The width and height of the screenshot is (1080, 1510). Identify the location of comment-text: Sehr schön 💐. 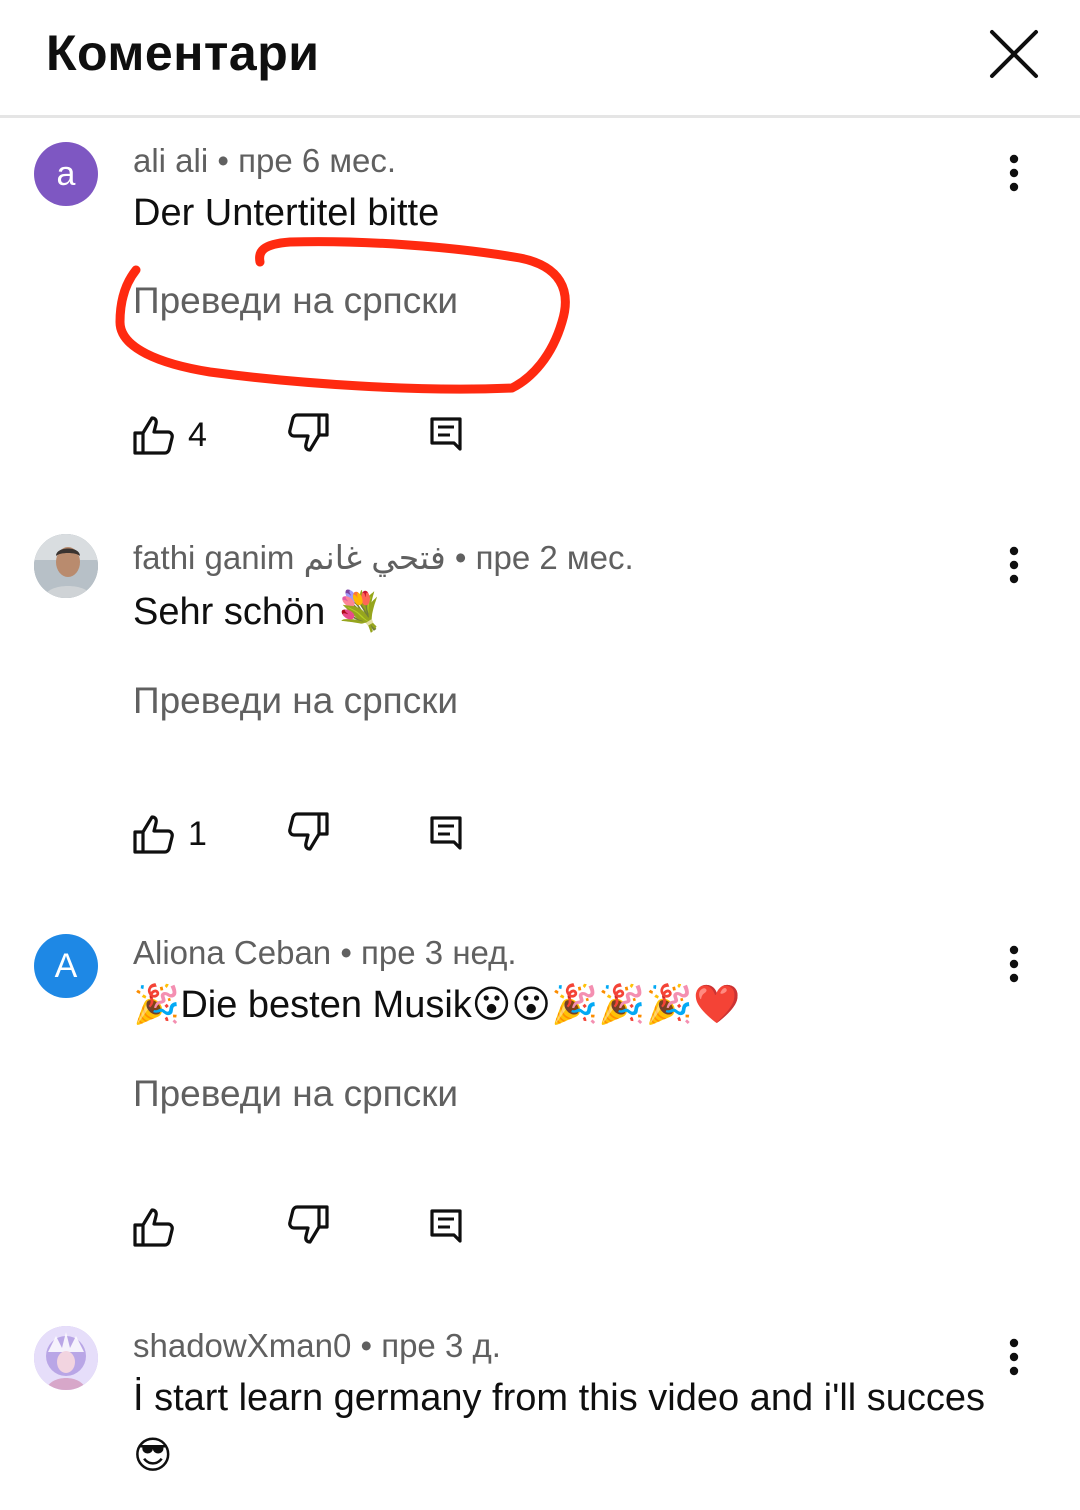
(258, 612).